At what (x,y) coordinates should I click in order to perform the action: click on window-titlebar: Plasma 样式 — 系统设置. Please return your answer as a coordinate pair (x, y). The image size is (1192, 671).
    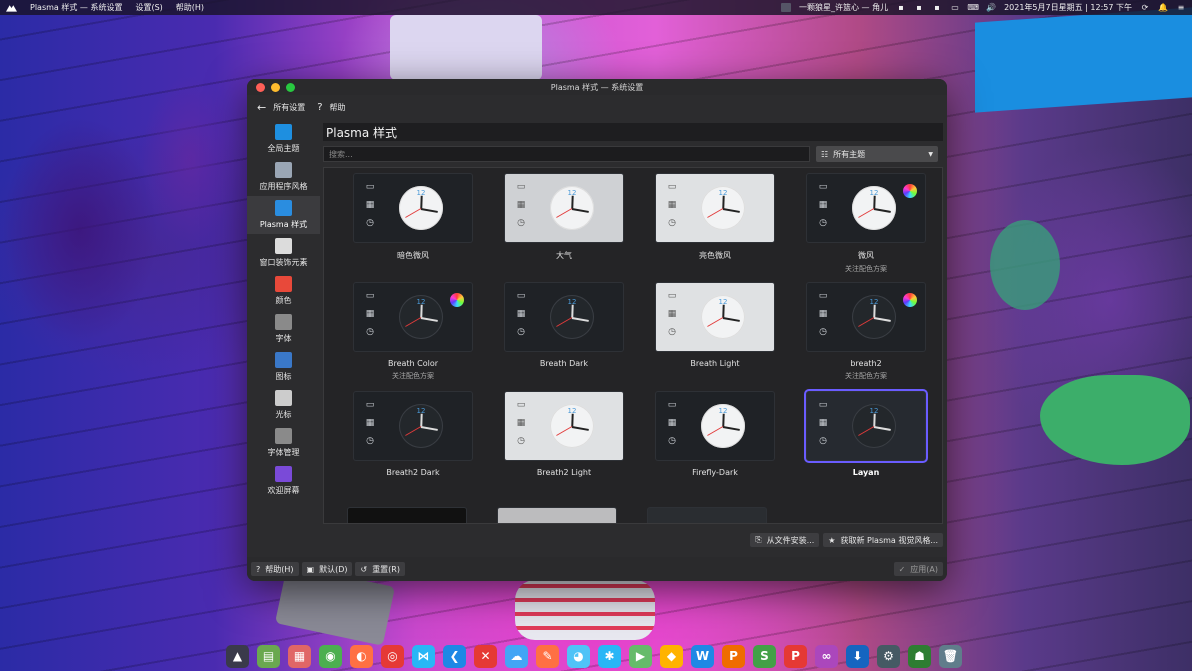
    Looking at the image, I should click on (597, 87).